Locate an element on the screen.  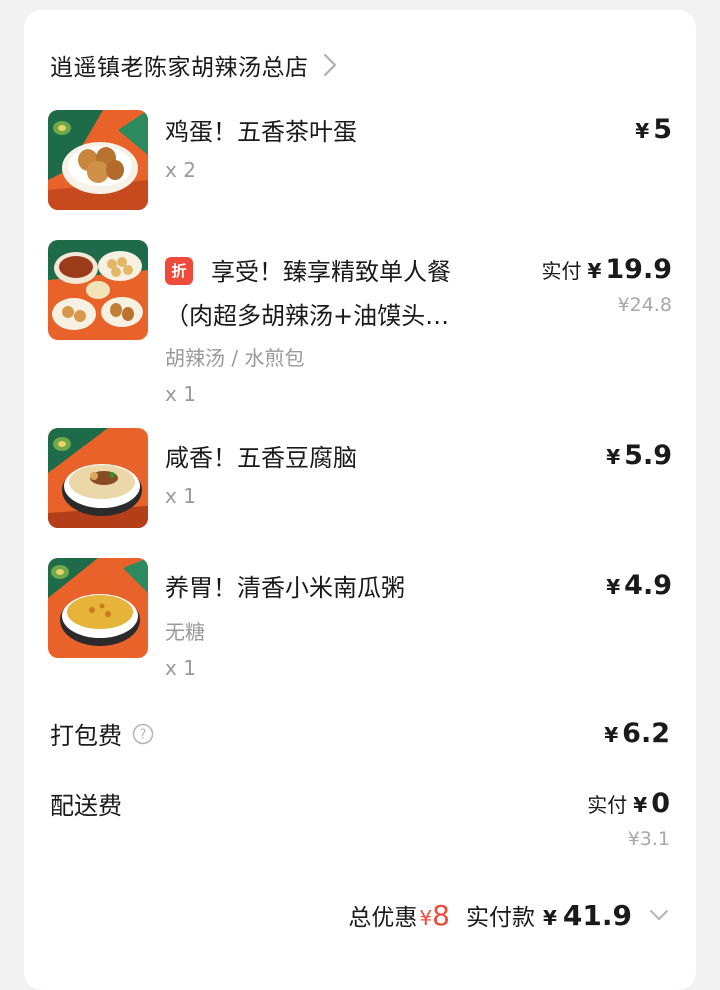
price-value: 5.9 is located at coordinates (648, 455).